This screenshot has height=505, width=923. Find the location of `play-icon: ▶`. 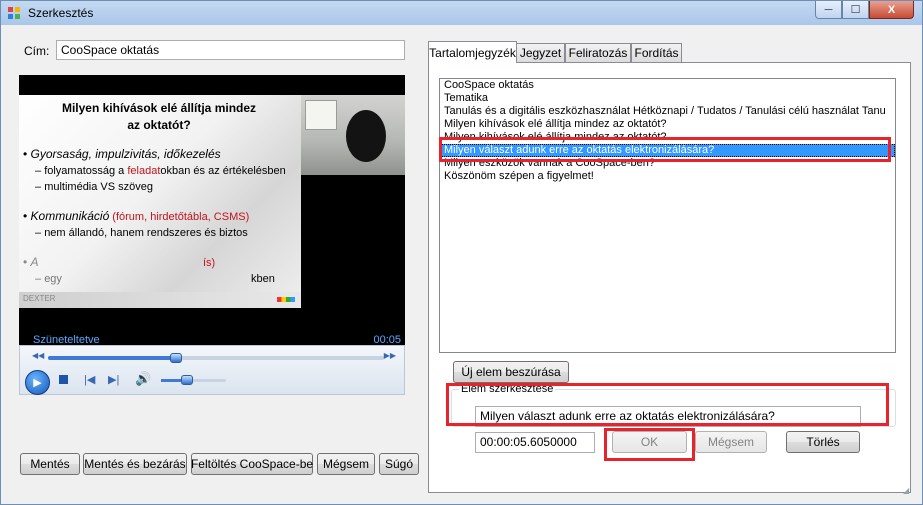

play-icon: ▶ is located at coordinates (37, 383).